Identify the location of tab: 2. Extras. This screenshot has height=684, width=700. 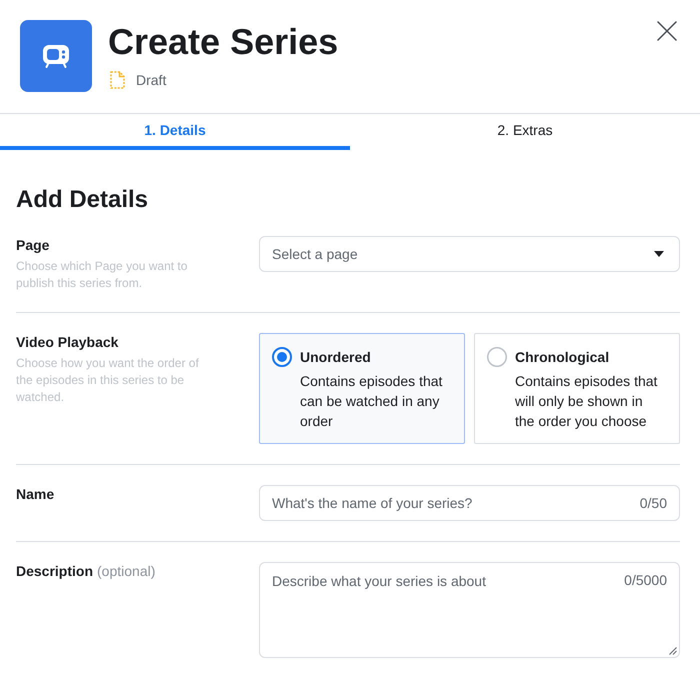
(525, 132).